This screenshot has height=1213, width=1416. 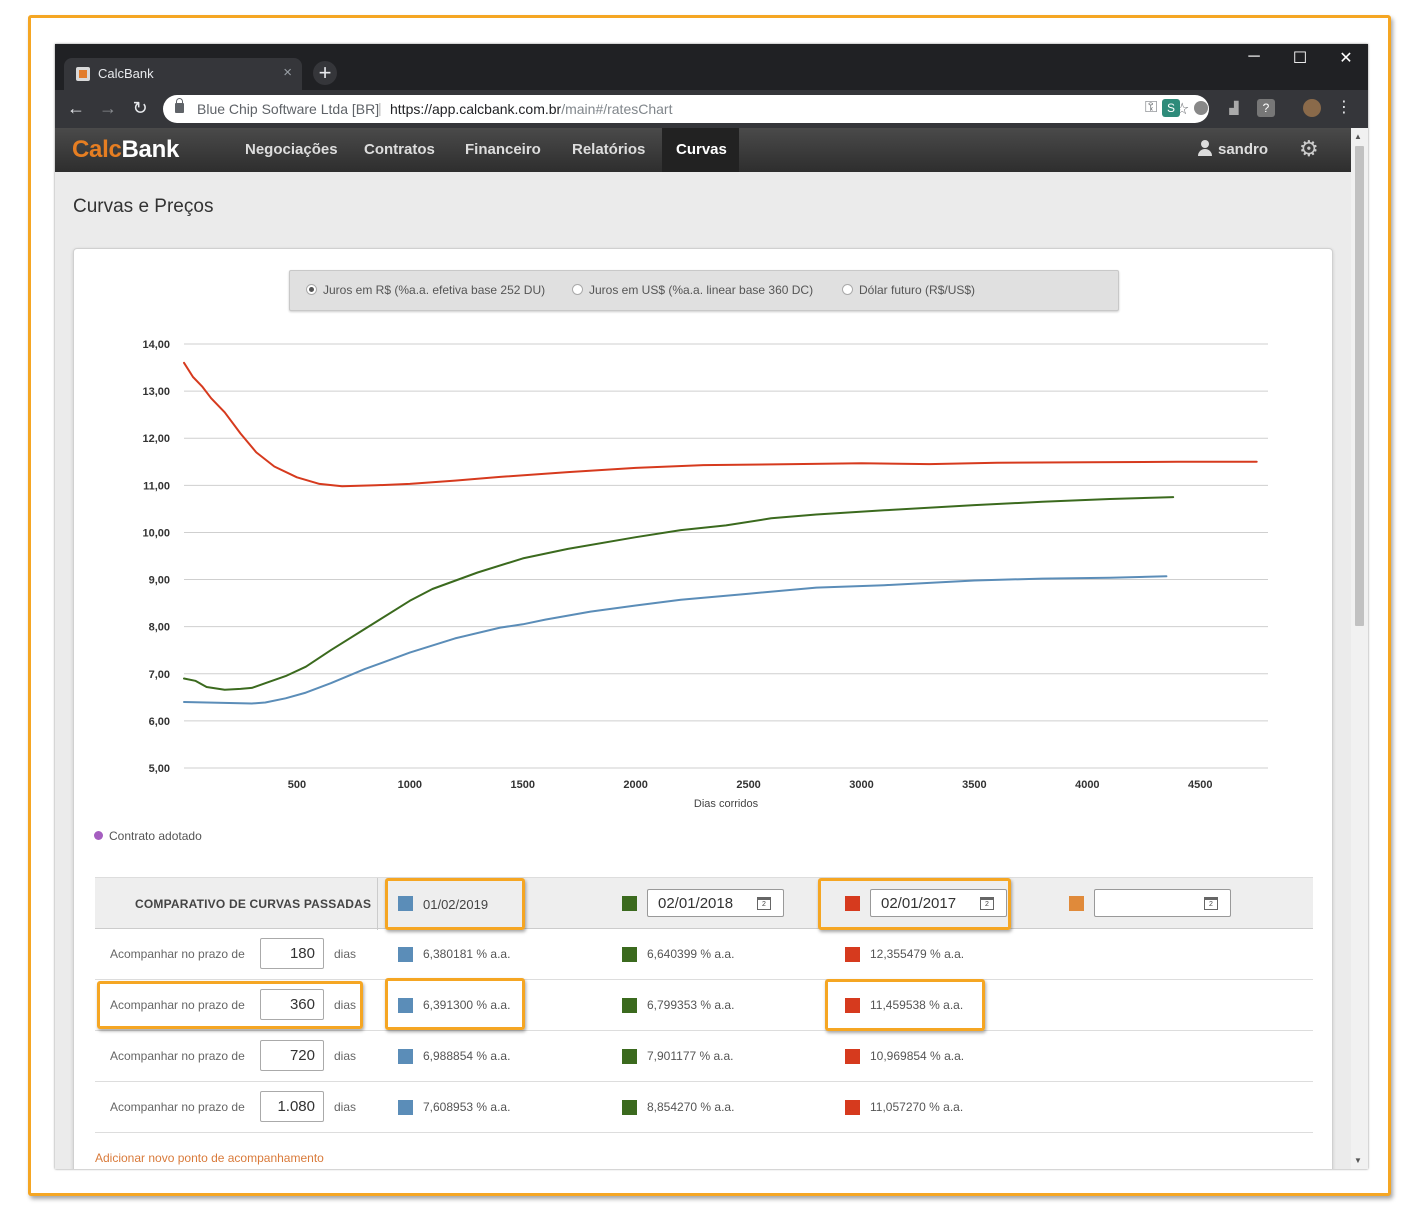 What do you see at coordinates (467, 1056) in the screenshot?
I see `rate-value: 6,988854 % a.a.` at bounding box center [467, 1056].